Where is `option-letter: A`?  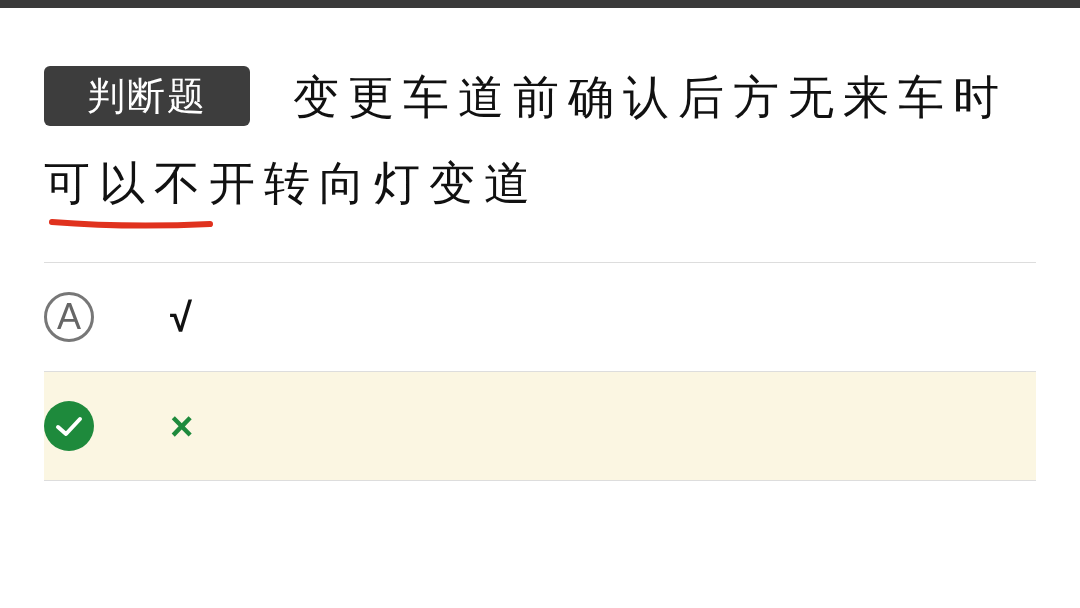 option-letter: A is located at coordinates (69, 317).